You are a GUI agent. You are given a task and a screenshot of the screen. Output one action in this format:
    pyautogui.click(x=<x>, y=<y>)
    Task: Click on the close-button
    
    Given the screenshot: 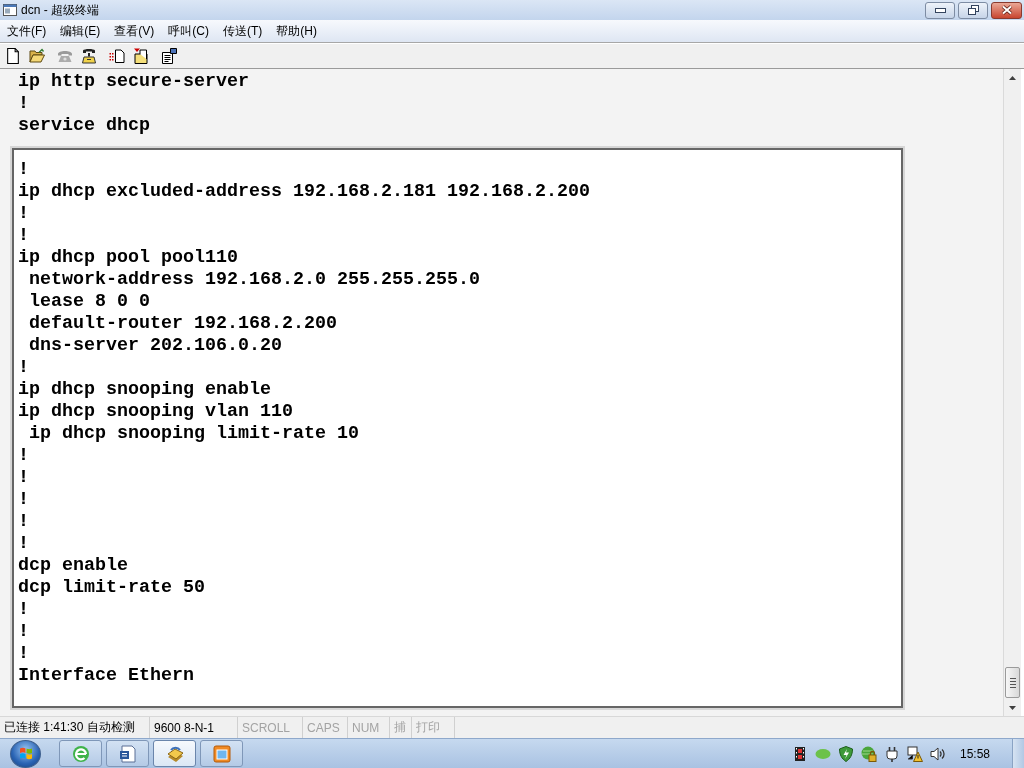 What is the action you would take?
    pyautogui.click(x=1006, y=10)
    